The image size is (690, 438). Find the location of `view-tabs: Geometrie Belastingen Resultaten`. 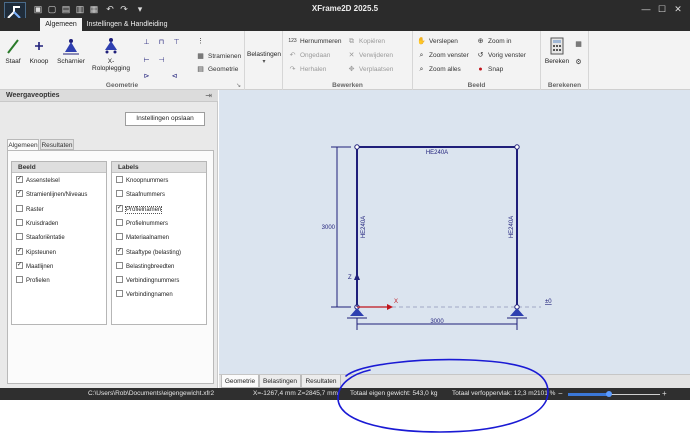

view-tabs: Geometrie Belastingen Resultaten is located at coordinates (454, 381).